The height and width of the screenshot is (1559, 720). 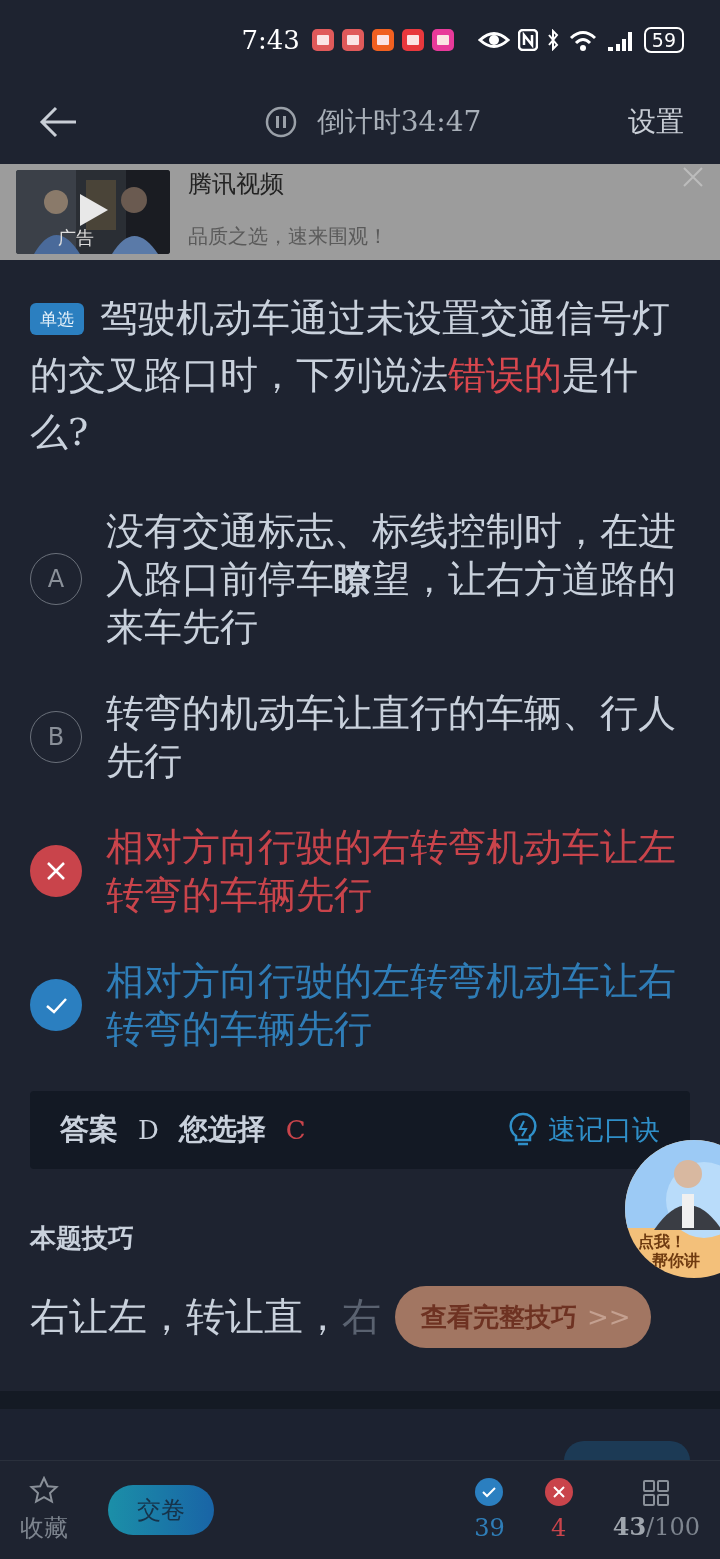 I want to click on wrong-mark-icon, so click(x=56, y=871).